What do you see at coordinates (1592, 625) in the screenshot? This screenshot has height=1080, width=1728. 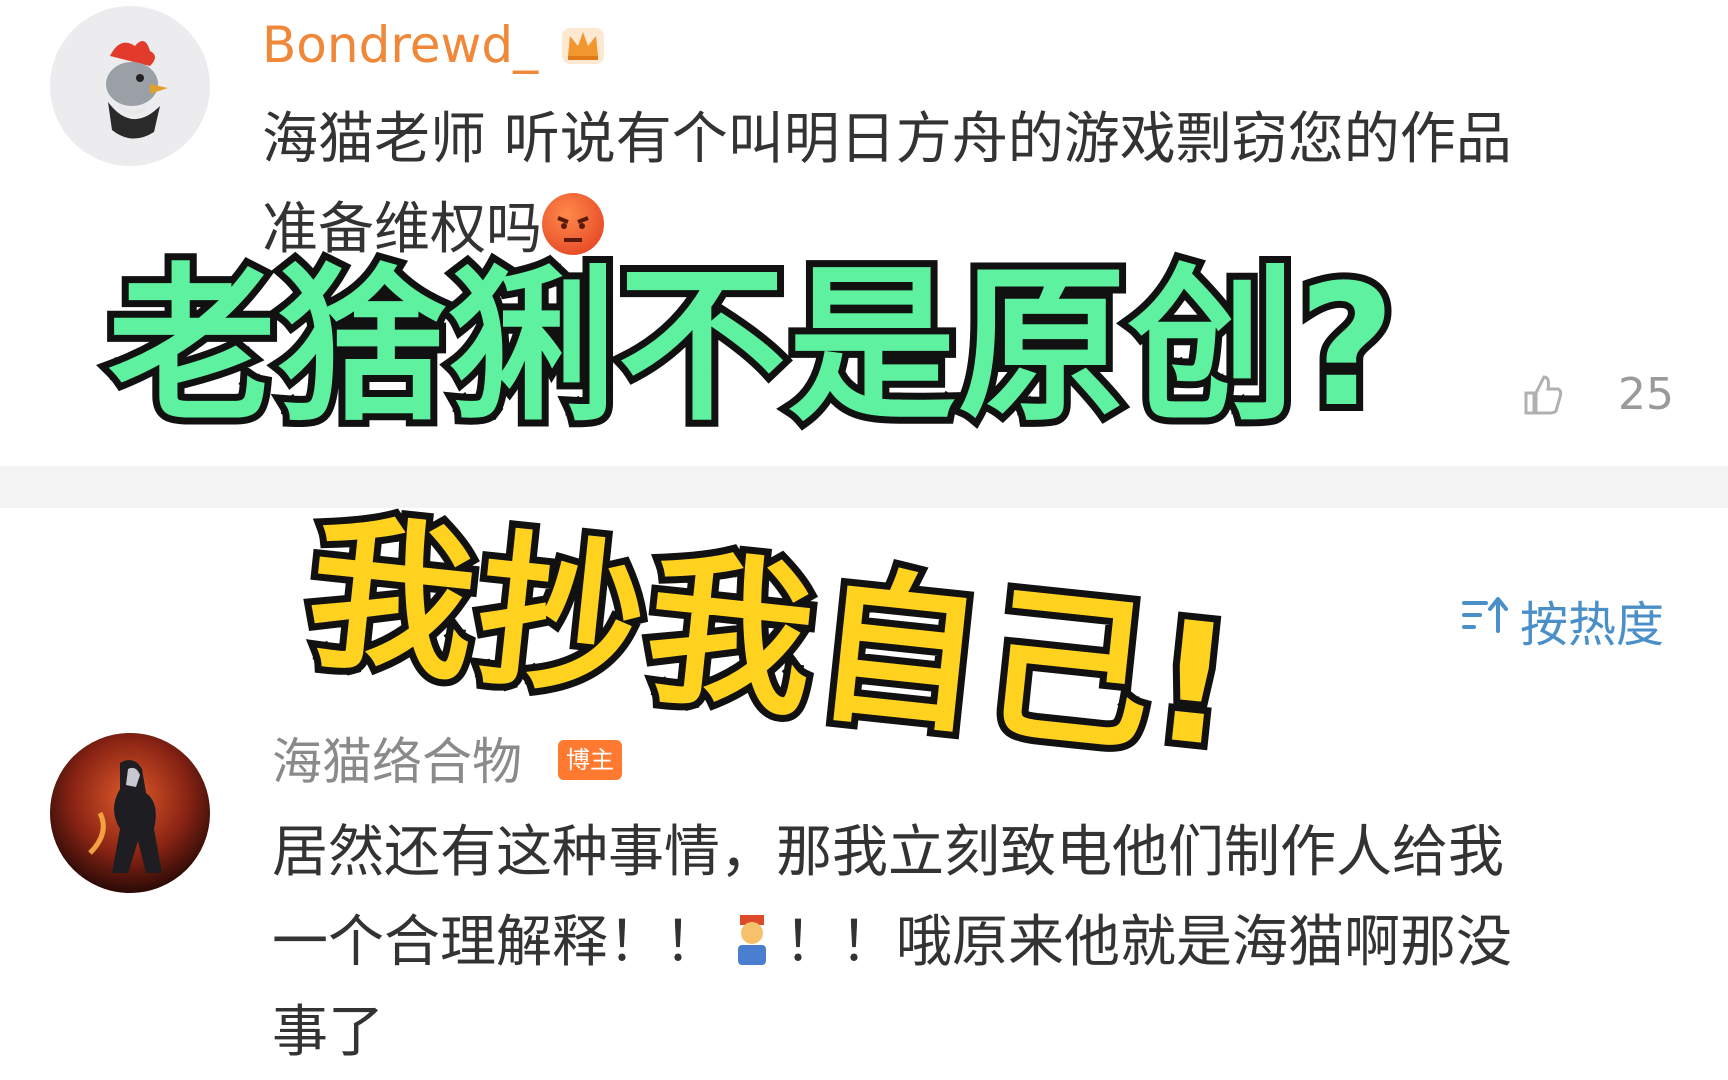 I see `sort-label: 按热度` at bounding box center [1592, 625].